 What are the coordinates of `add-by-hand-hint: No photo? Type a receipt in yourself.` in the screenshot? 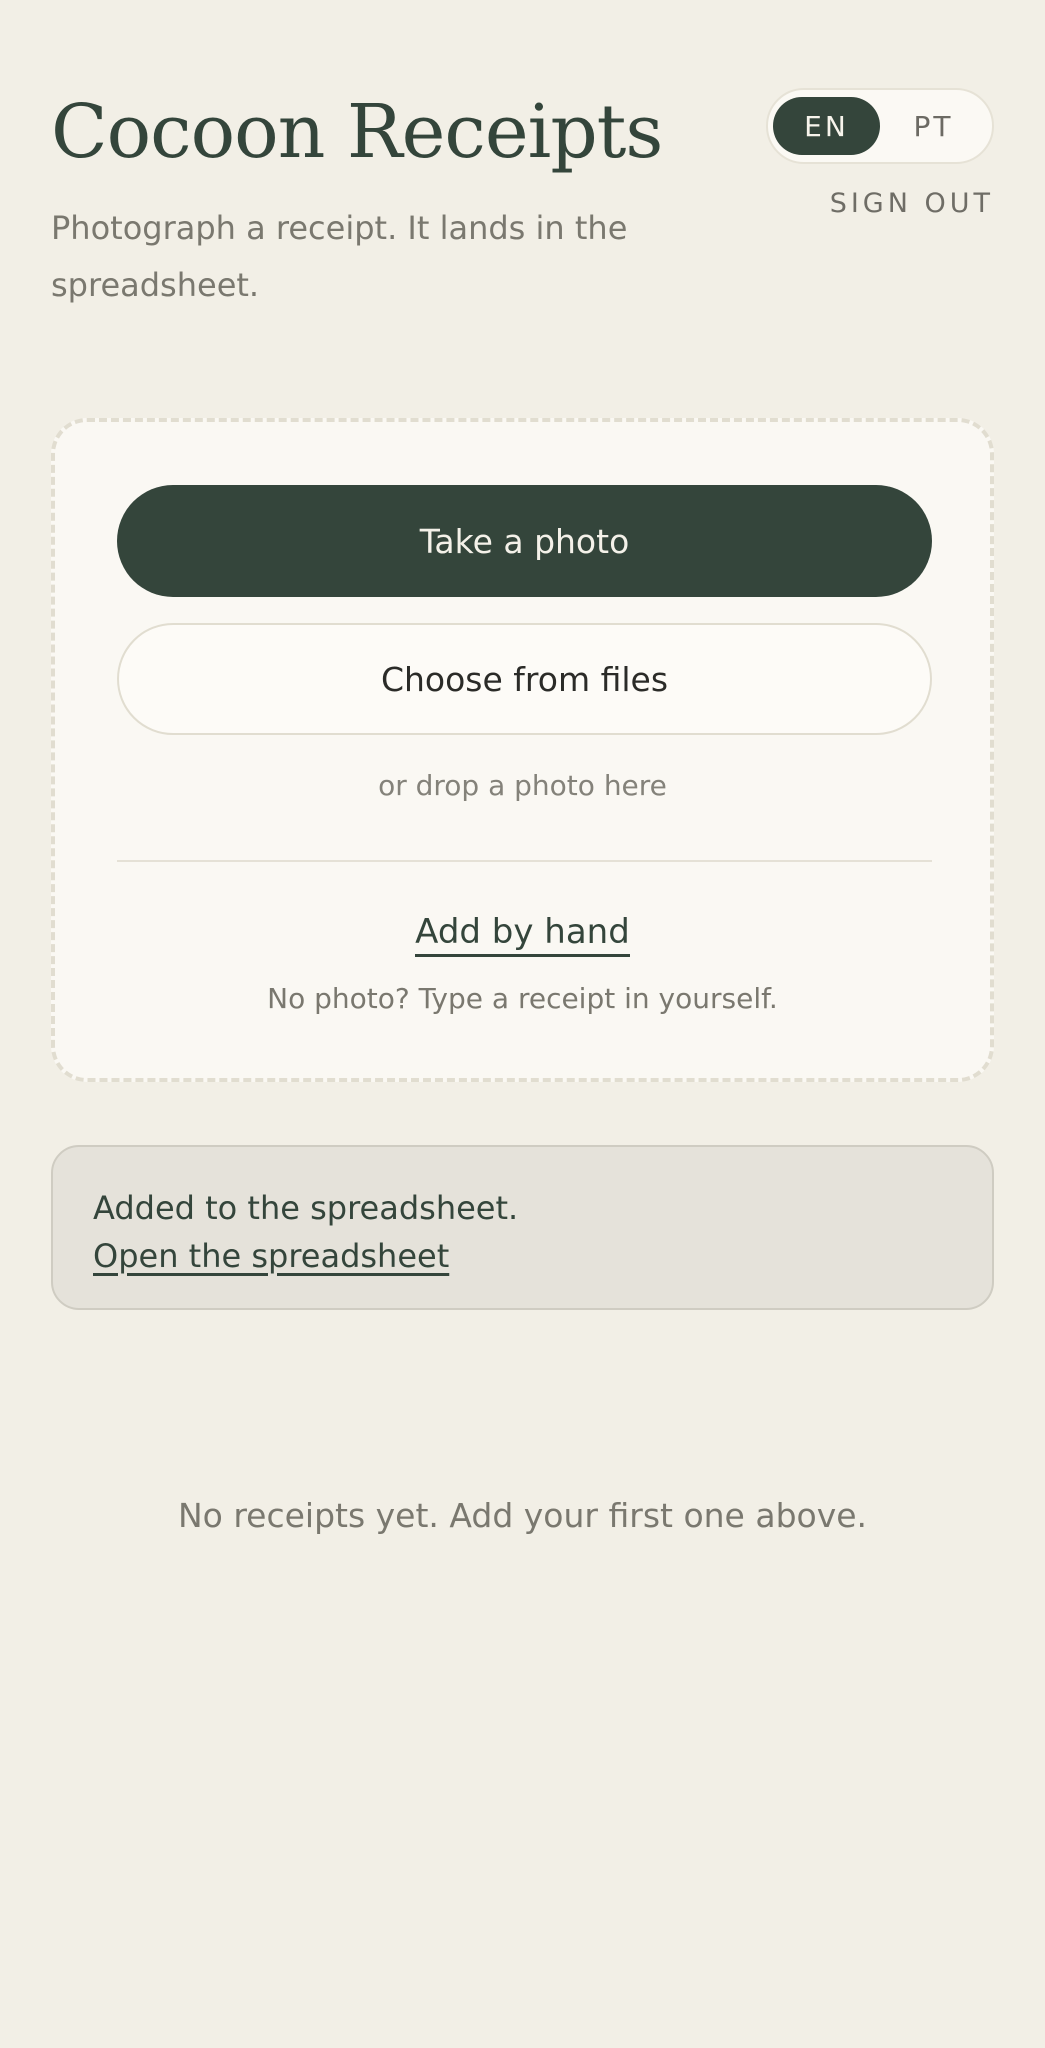 It's located at (522, 998).